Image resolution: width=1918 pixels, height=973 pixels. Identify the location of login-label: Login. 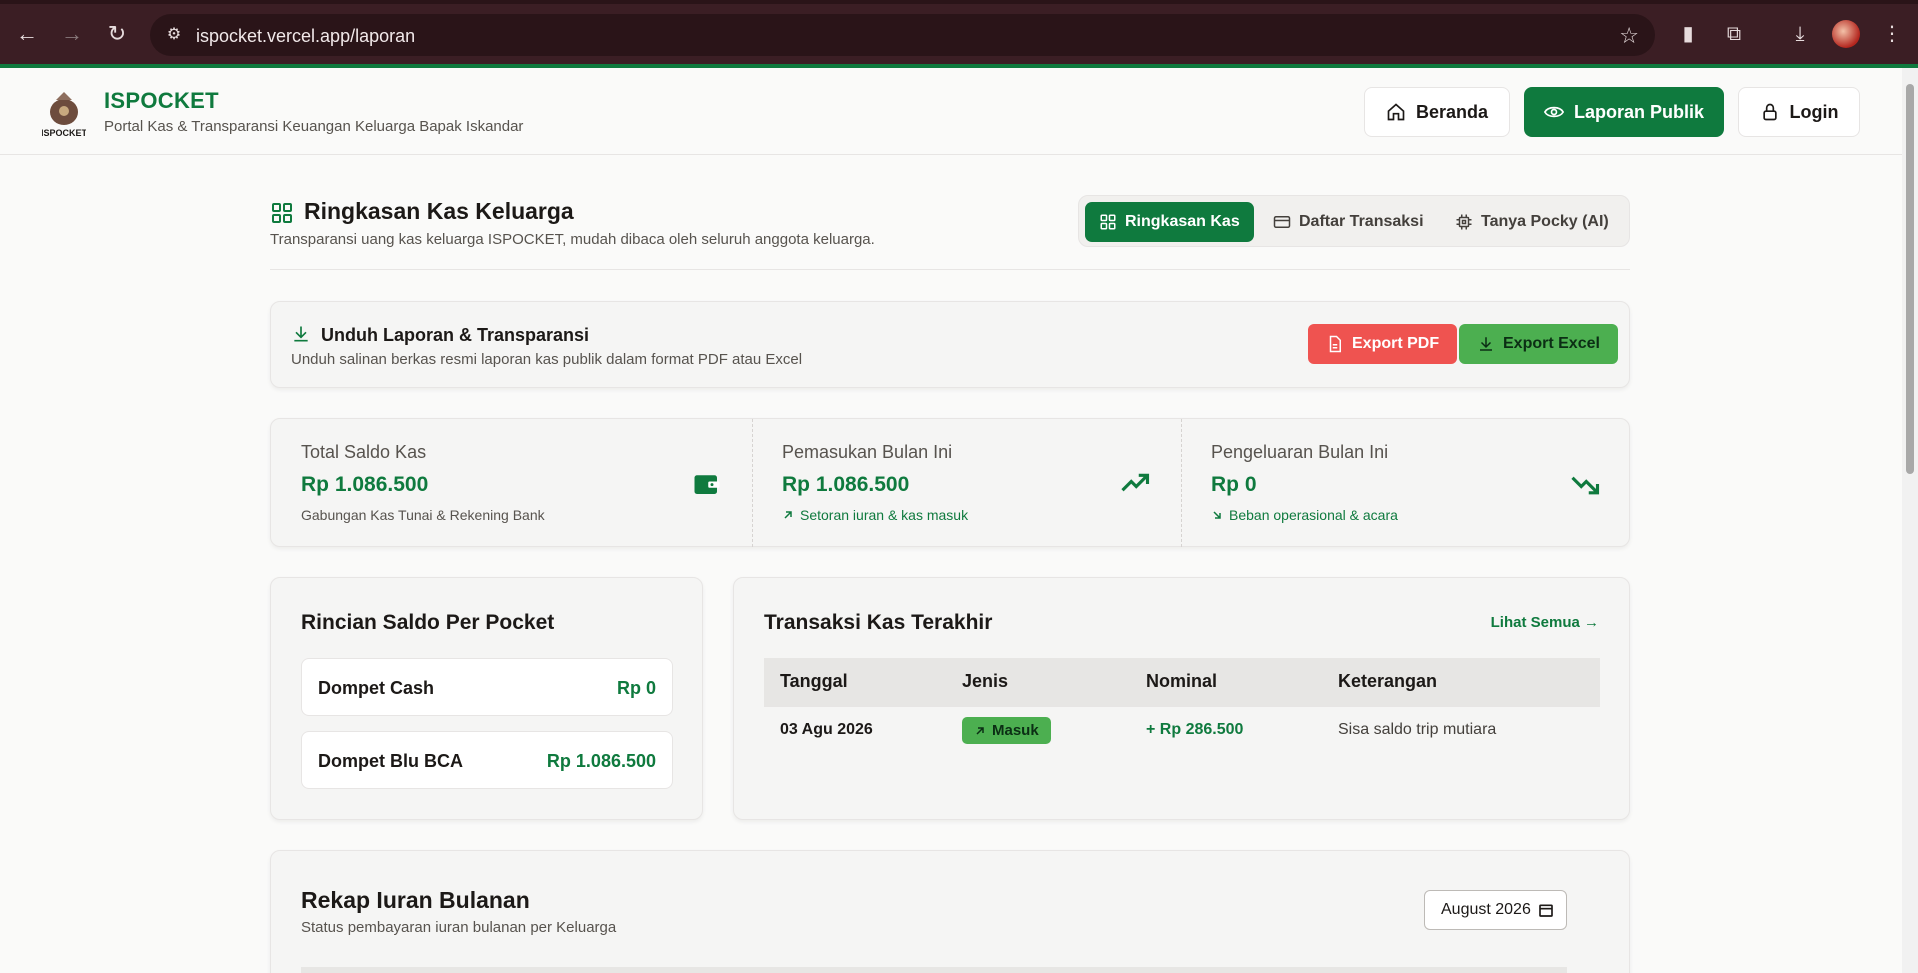
(1814, 111).